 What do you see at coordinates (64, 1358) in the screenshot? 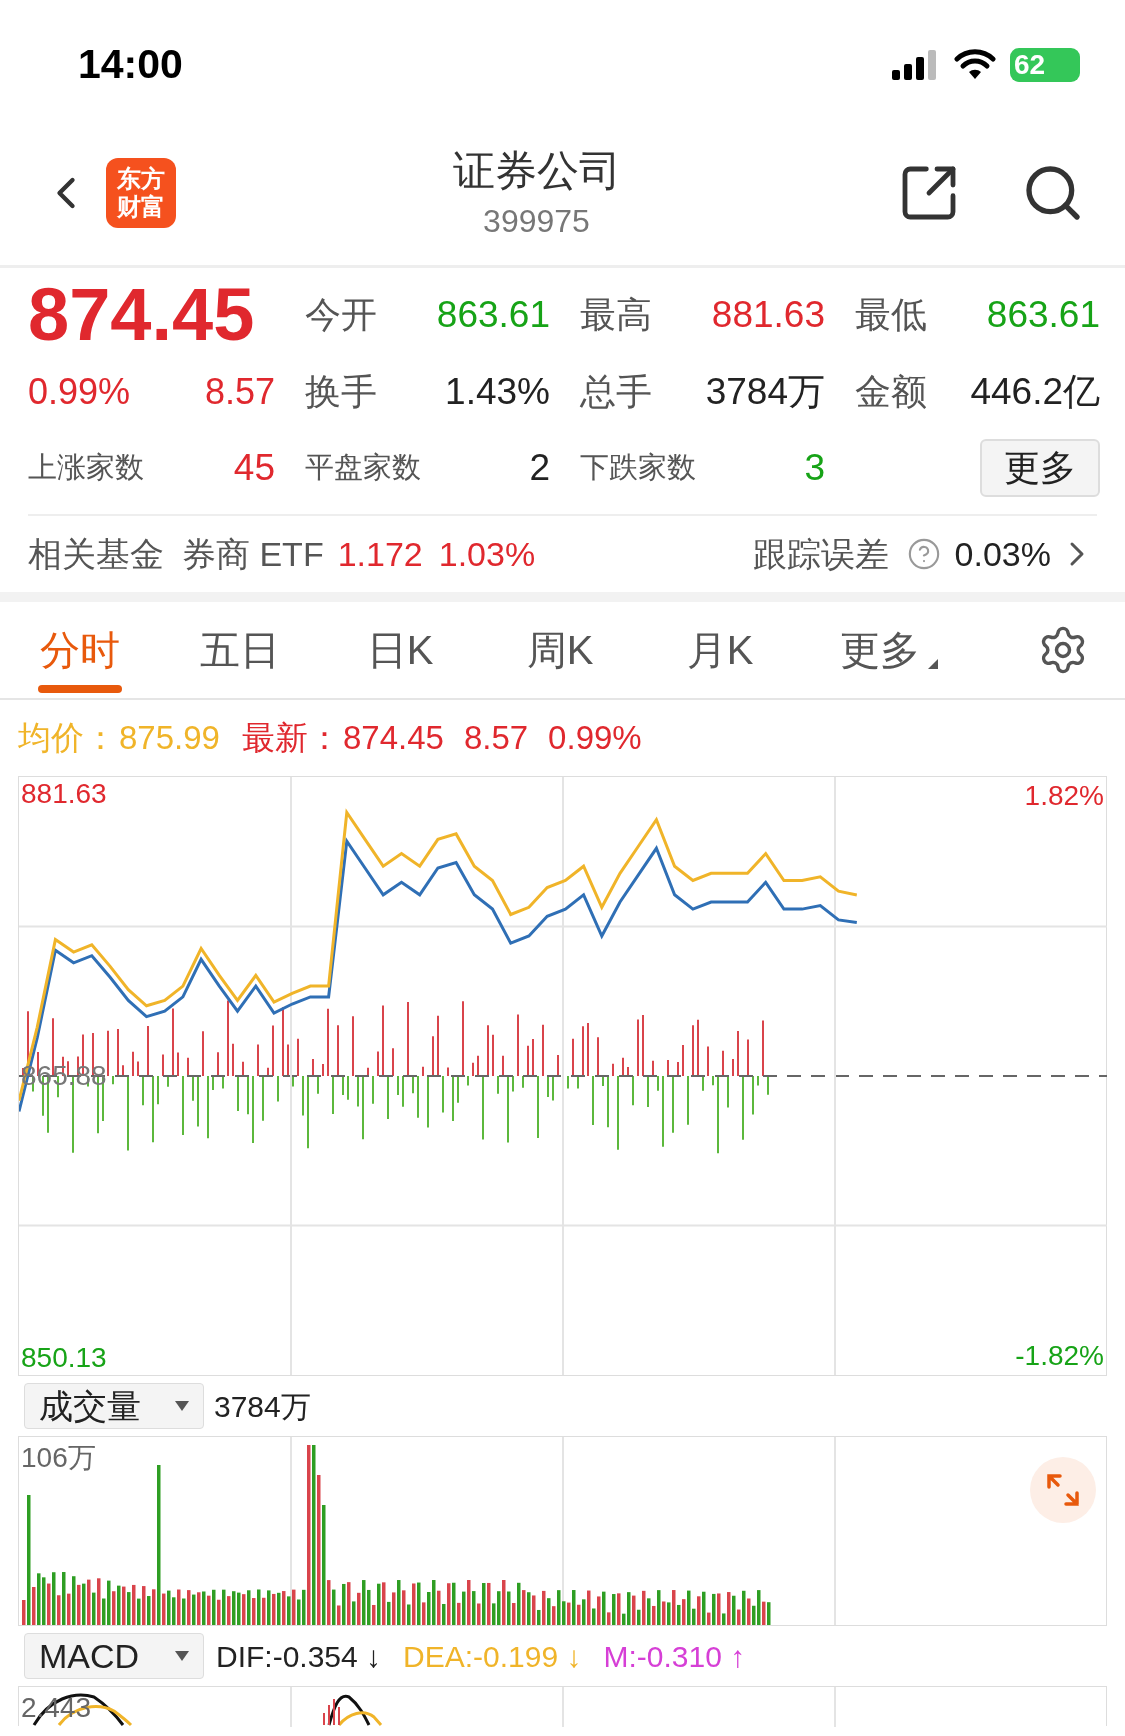
I see `y-axis-label: 850.13` at bounding box center [64, 1358].